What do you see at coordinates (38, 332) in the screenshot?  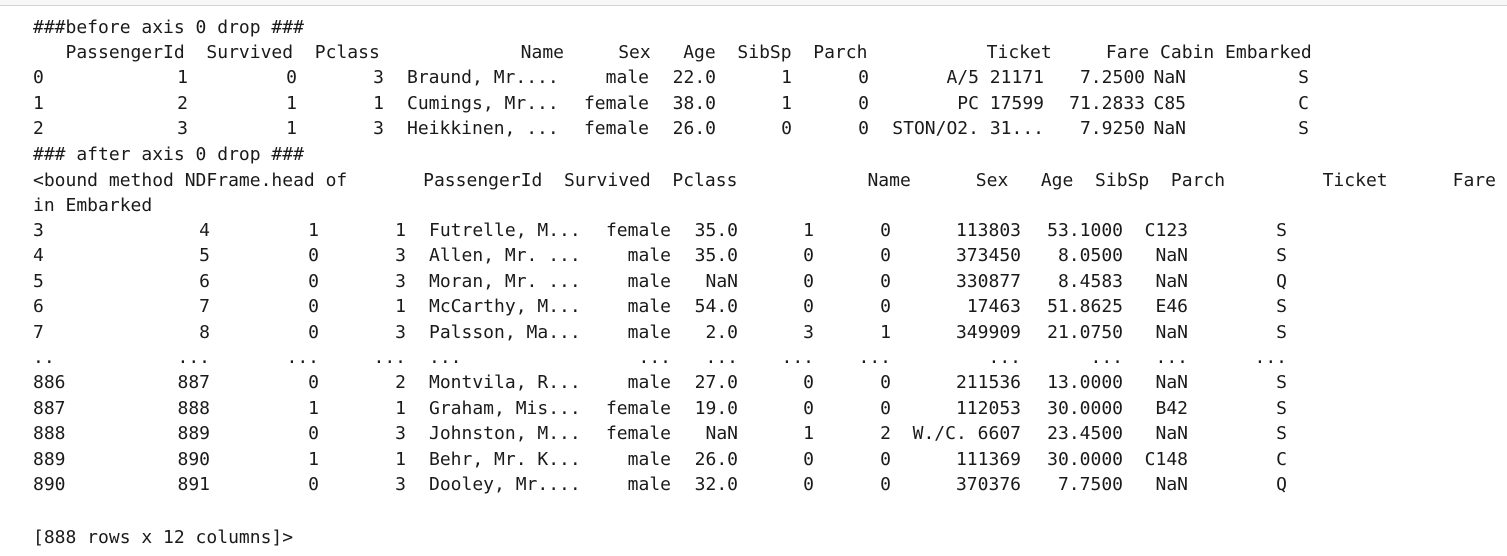 I see `after-cell-index: 7` at bounding box center [38, 332].